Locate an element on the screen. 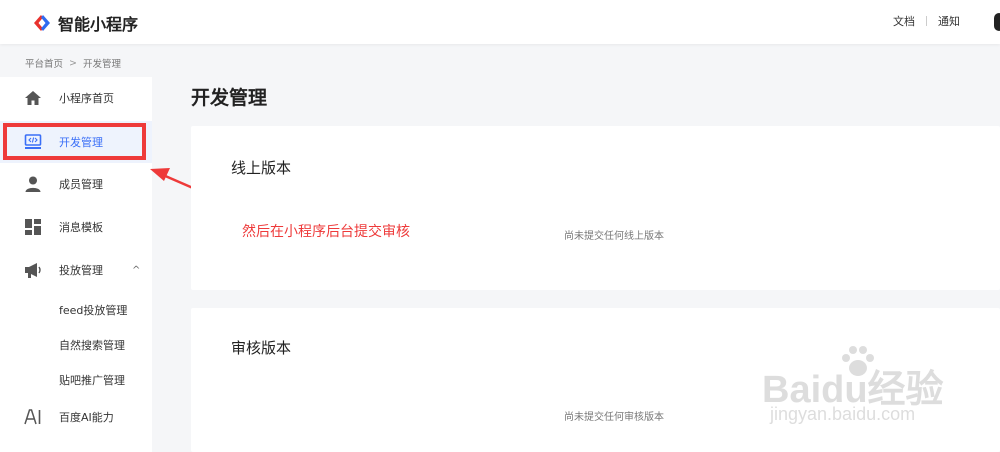 This screenshot has height=452, width=1000. top-header: 智能小程序 文档 通知 is located at coordinates (500, 22).